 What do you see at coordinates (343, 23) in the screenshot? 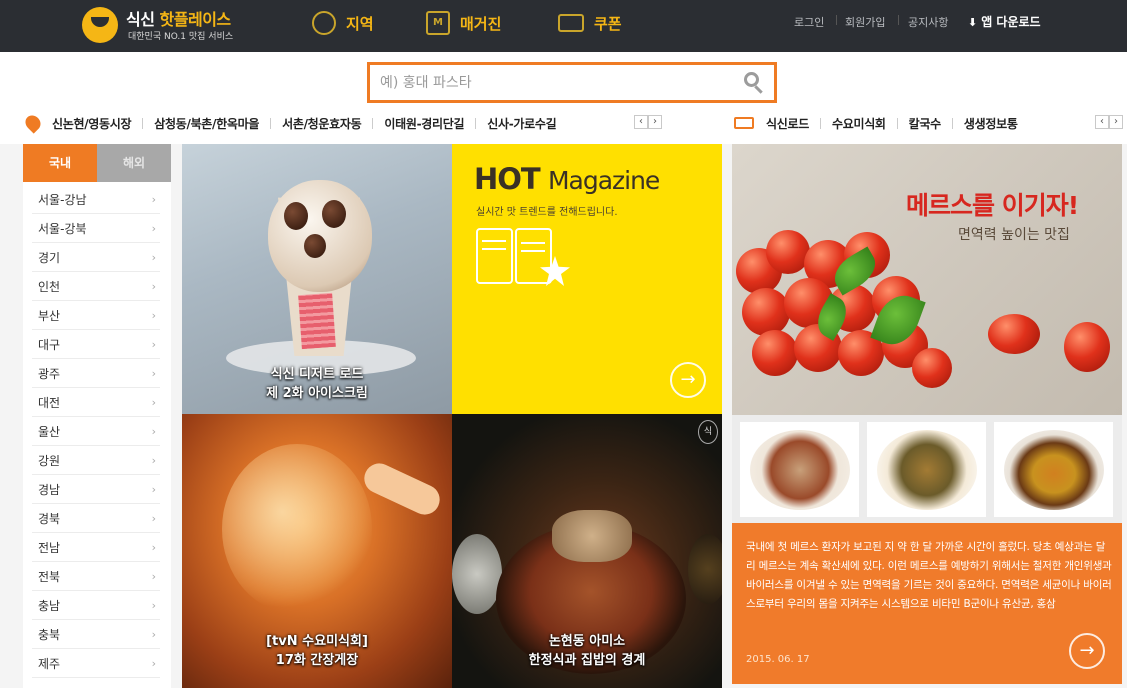
I see `nav-region: 지역` at bounding box center [343, 23].